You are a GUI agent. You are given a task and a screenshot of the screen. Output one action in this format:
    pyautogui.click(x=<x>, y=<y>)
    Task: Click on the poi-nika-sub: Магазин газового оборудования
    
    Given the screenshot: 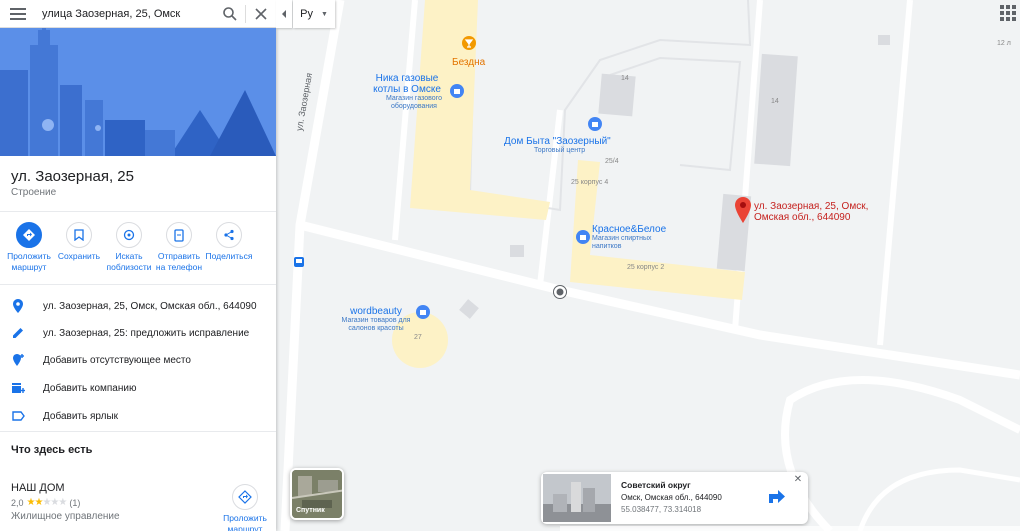 What is the action you would take?
    pyautogui.click(x=413, y=102)
    